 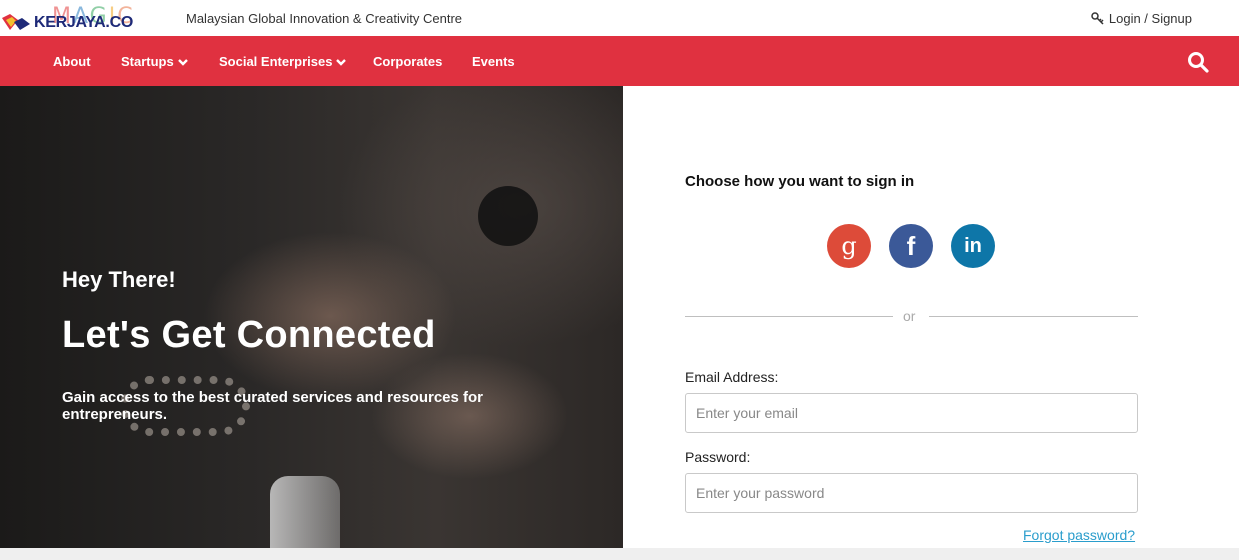 I want to click on password-label: Password:, so click(x=718, y=457).